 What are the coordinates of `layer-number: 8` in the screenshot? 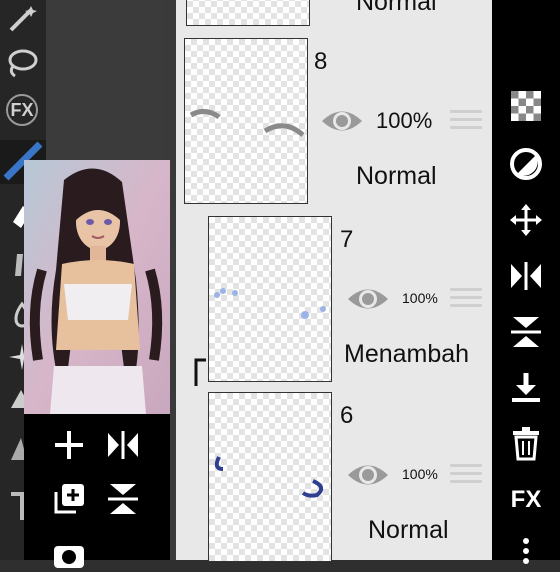 It's located at (321, 61).